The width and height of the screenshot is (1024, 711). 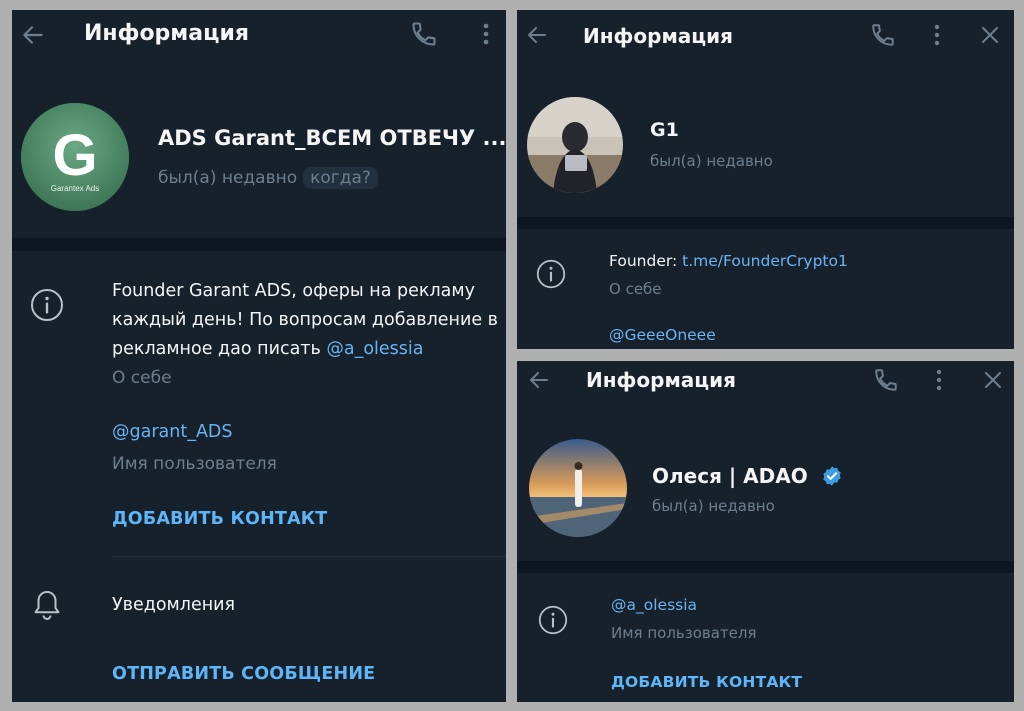 What do you see at coordinates (662, 335) in the screenshot?
I see `username-link: @GeeeOneee` at bounding box center [662, 335].